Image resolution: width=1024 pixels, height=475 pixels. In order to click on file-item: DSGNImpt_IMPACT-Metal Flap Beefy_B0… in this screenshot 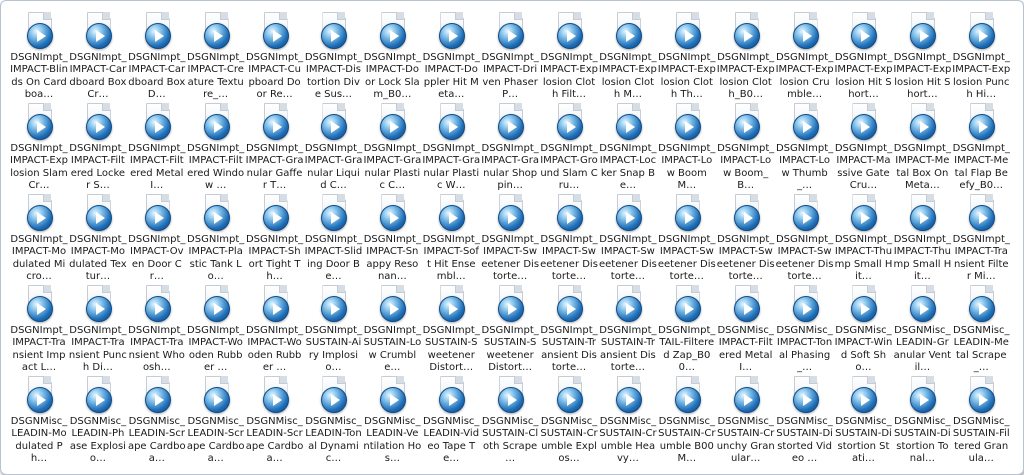, I will do `click(981, 147)`.